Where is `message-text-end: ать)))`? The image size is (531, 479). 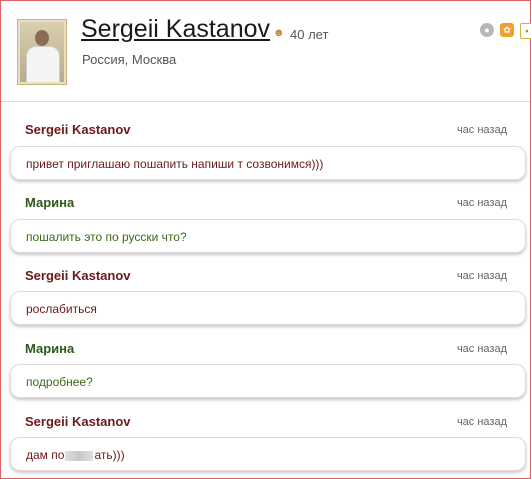 message-text-end: ать))) is located at coordinates (109, 455).